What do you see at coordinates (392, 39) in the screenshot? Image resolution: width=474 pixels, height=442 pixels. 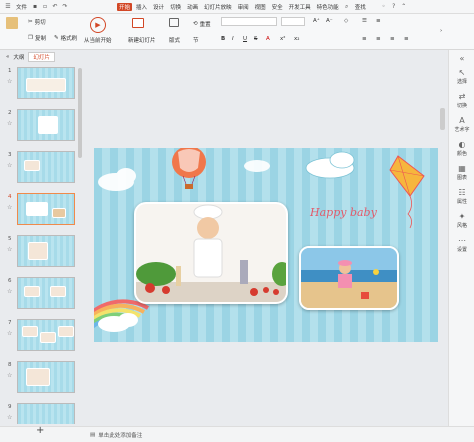 I see `align-right-icon: ≡` at bounding box center [392, 39].